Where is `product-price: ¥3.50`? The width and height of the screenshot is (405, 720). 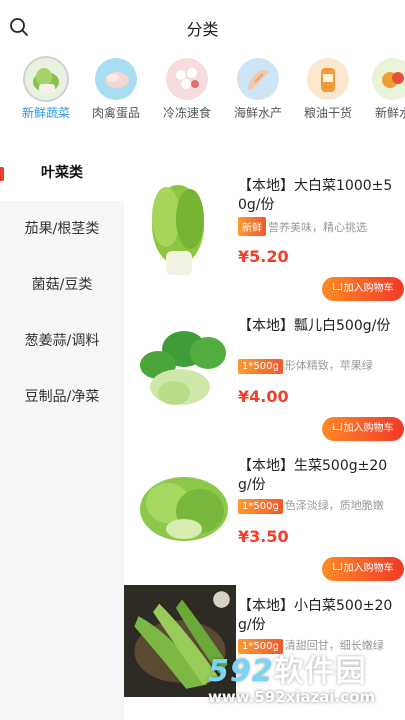 product-price: ¥3.50 is located at coordinates (263, 536).